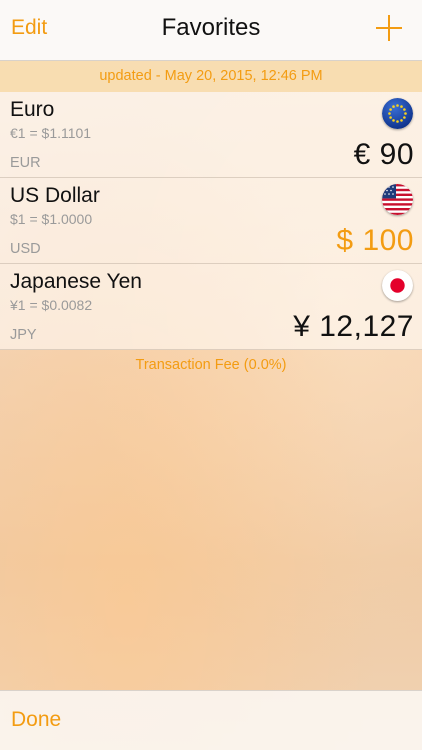  What do you see at coordinates (211, 720) in the screenshot?
I see `bottom-toolbar: Done` at bounding box center [211, 720].